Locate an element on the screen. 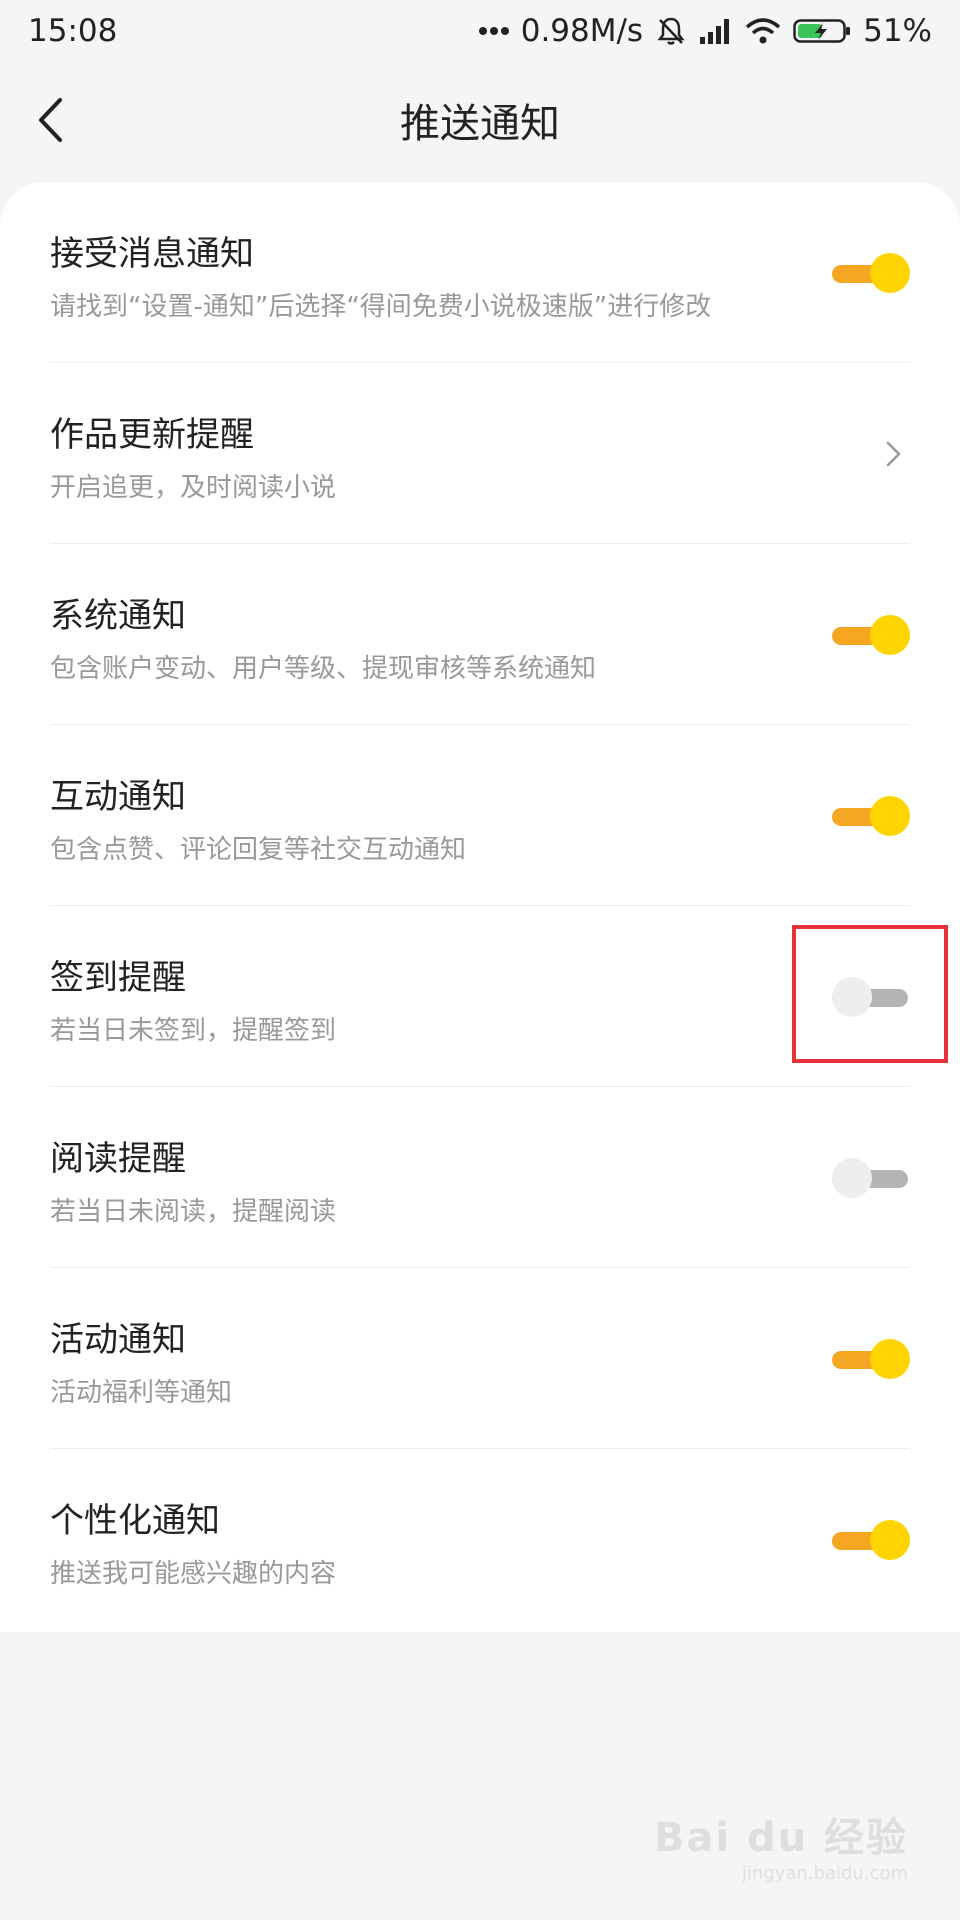 This screenshot has width=960, height=1920. status-icons: 0.98M/s 51% is located at coordinates (705, 31).